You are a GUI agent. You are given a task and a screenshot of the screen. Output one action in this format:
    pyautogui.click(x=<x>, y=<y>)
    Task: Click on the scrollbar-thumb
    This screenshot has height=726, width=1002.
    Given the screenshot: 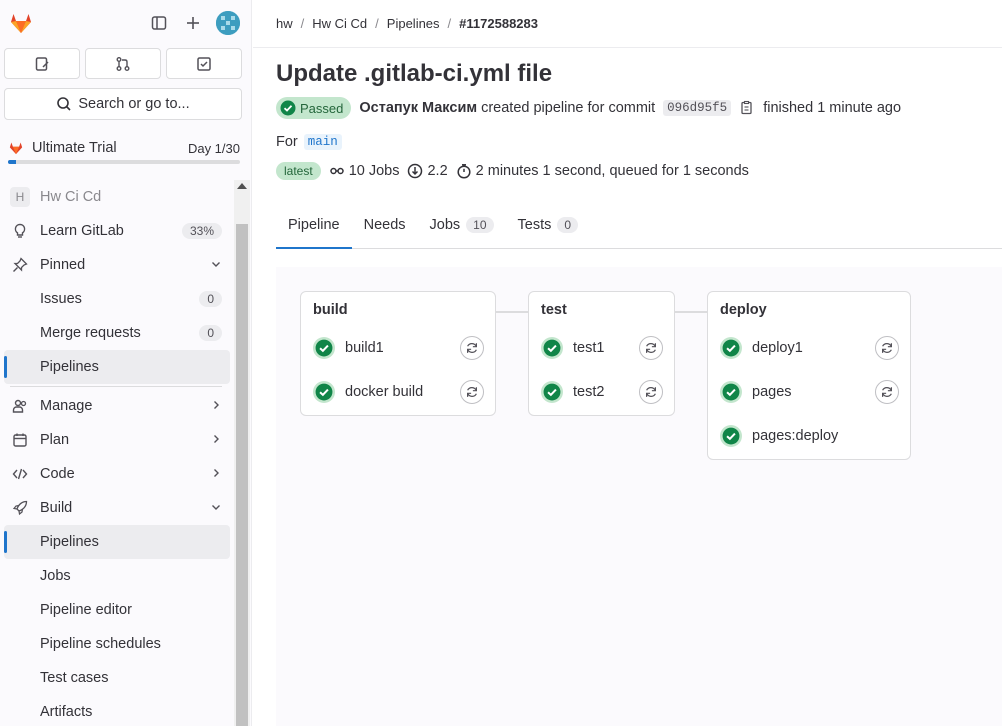 What is the action you would take?
    pyautogui.click(x=242, y=475)
    